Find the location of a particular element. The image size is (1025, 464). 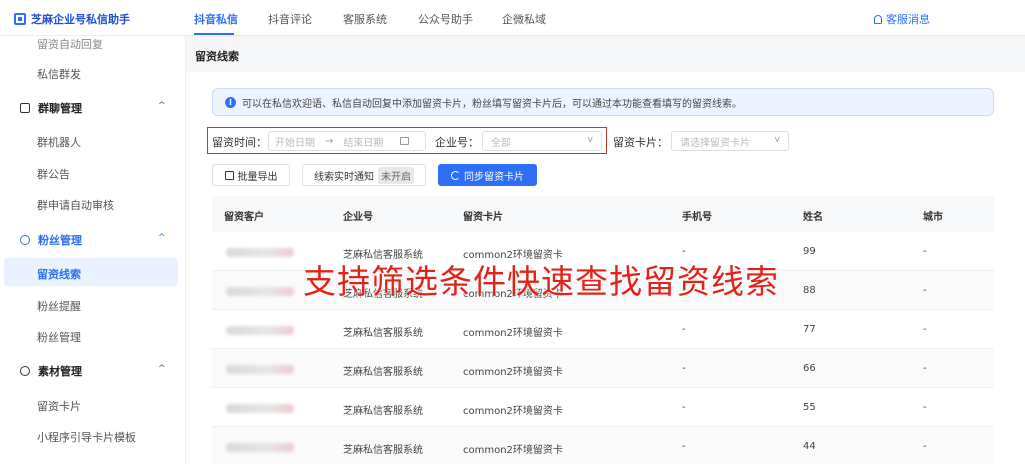

column-header-customer: 留资客户 is located at coordinates (244, 217).